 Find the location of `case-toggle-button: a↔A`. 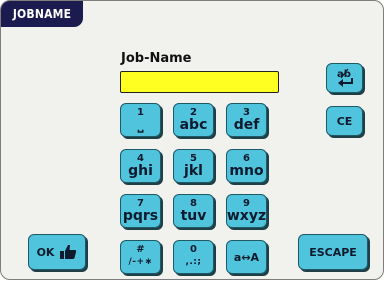

case-toggle-button: a↔A is located at coordinates (246, 257).